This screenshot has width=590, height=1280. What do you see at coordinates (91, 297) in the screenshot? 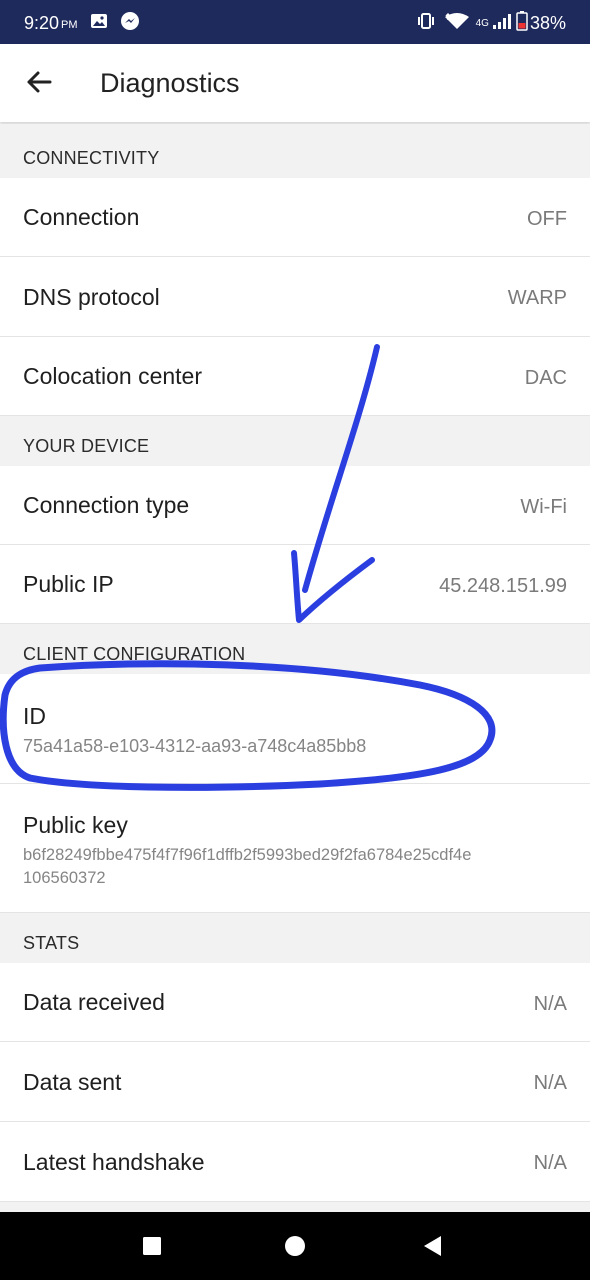
I see `row-label: DNS protocol` at bounding box center [91, 297].